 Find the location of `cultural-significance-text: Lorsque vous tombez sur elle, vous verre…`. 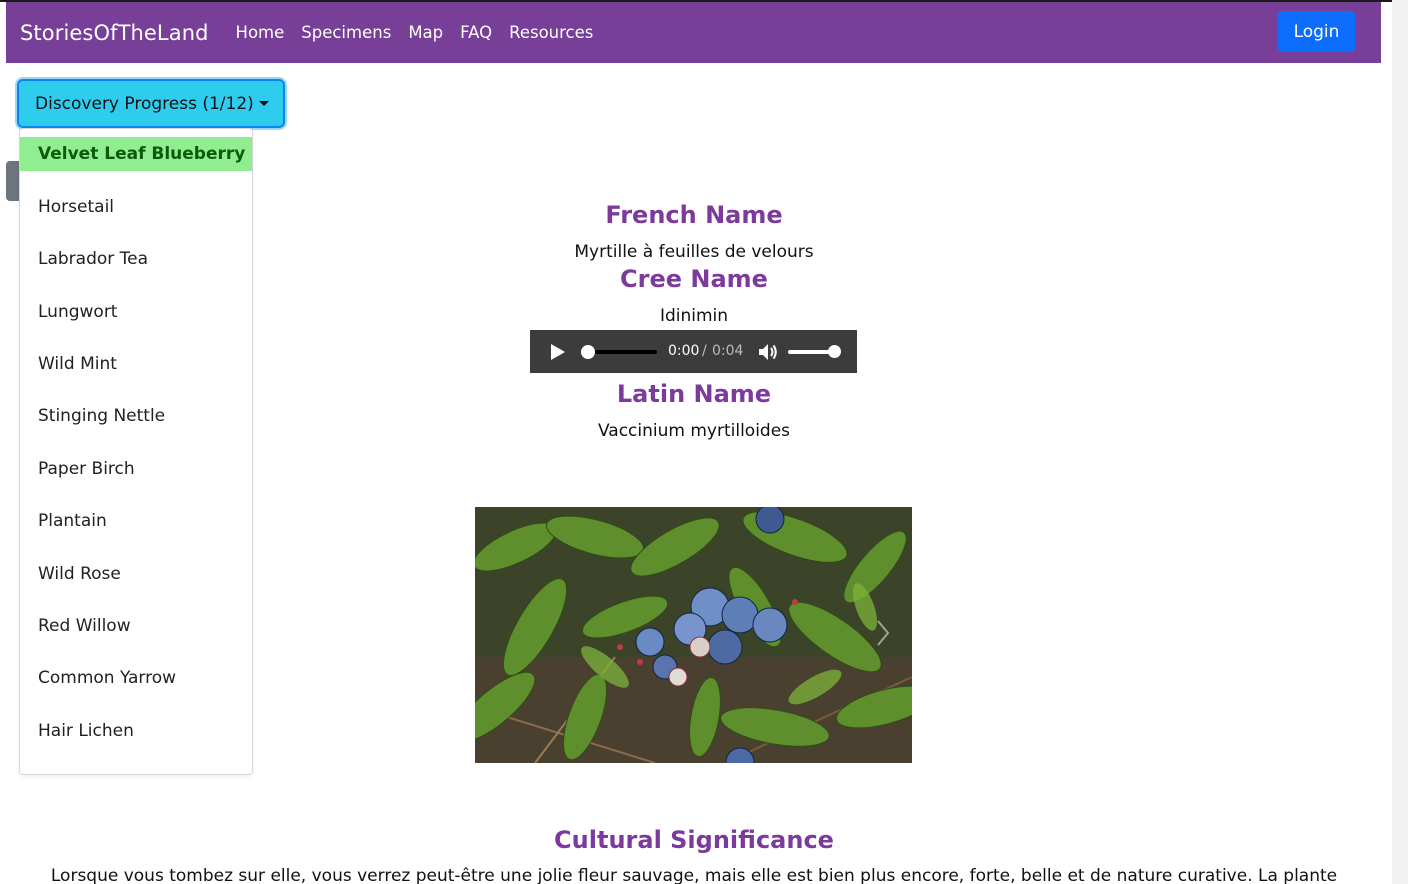

cultural-significance-text: Lorsque vous tombez sur elle, vous verre… is located at coordinates (694, 875).